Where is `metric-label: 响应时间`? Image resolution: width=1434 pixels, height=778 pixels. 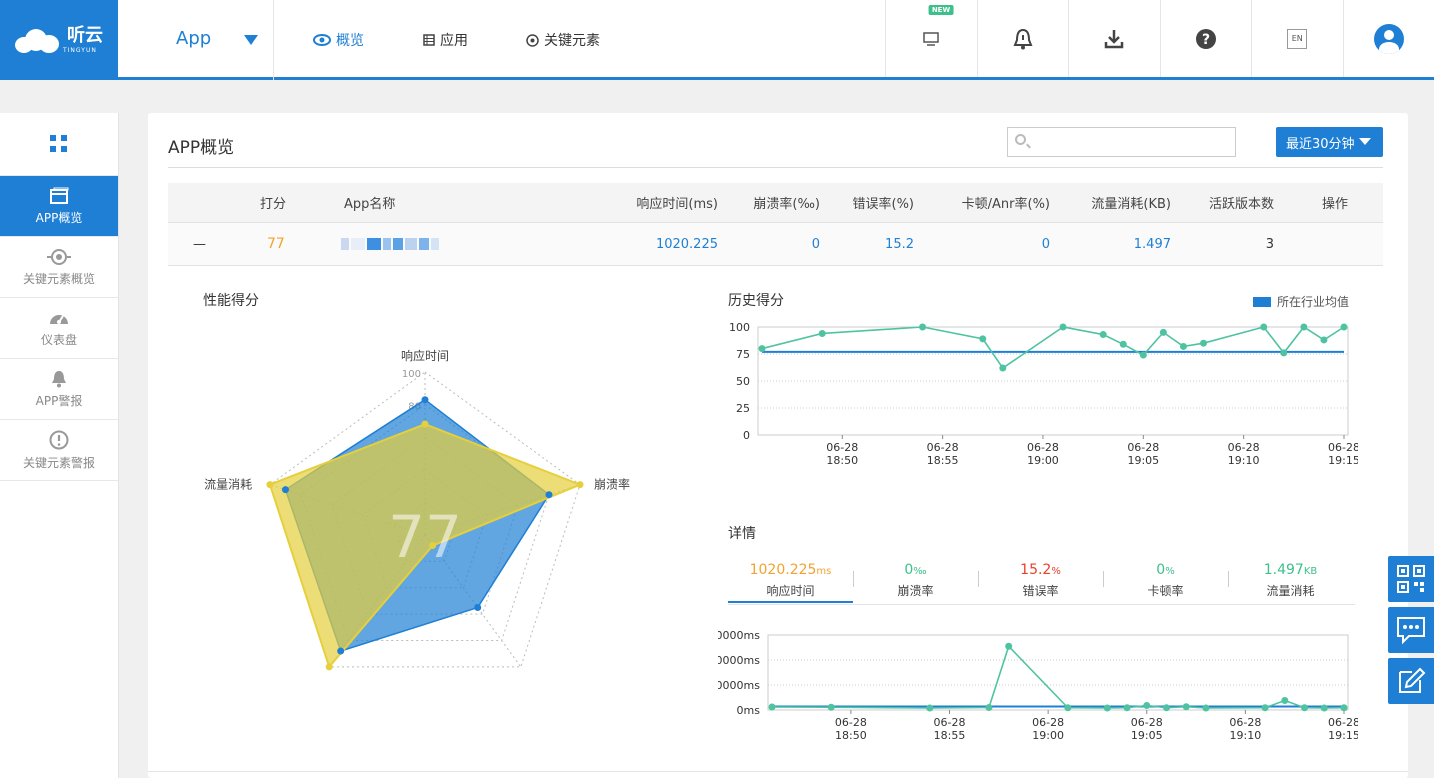
metric-label: 响应时间 is located at coordinates (790, 591).